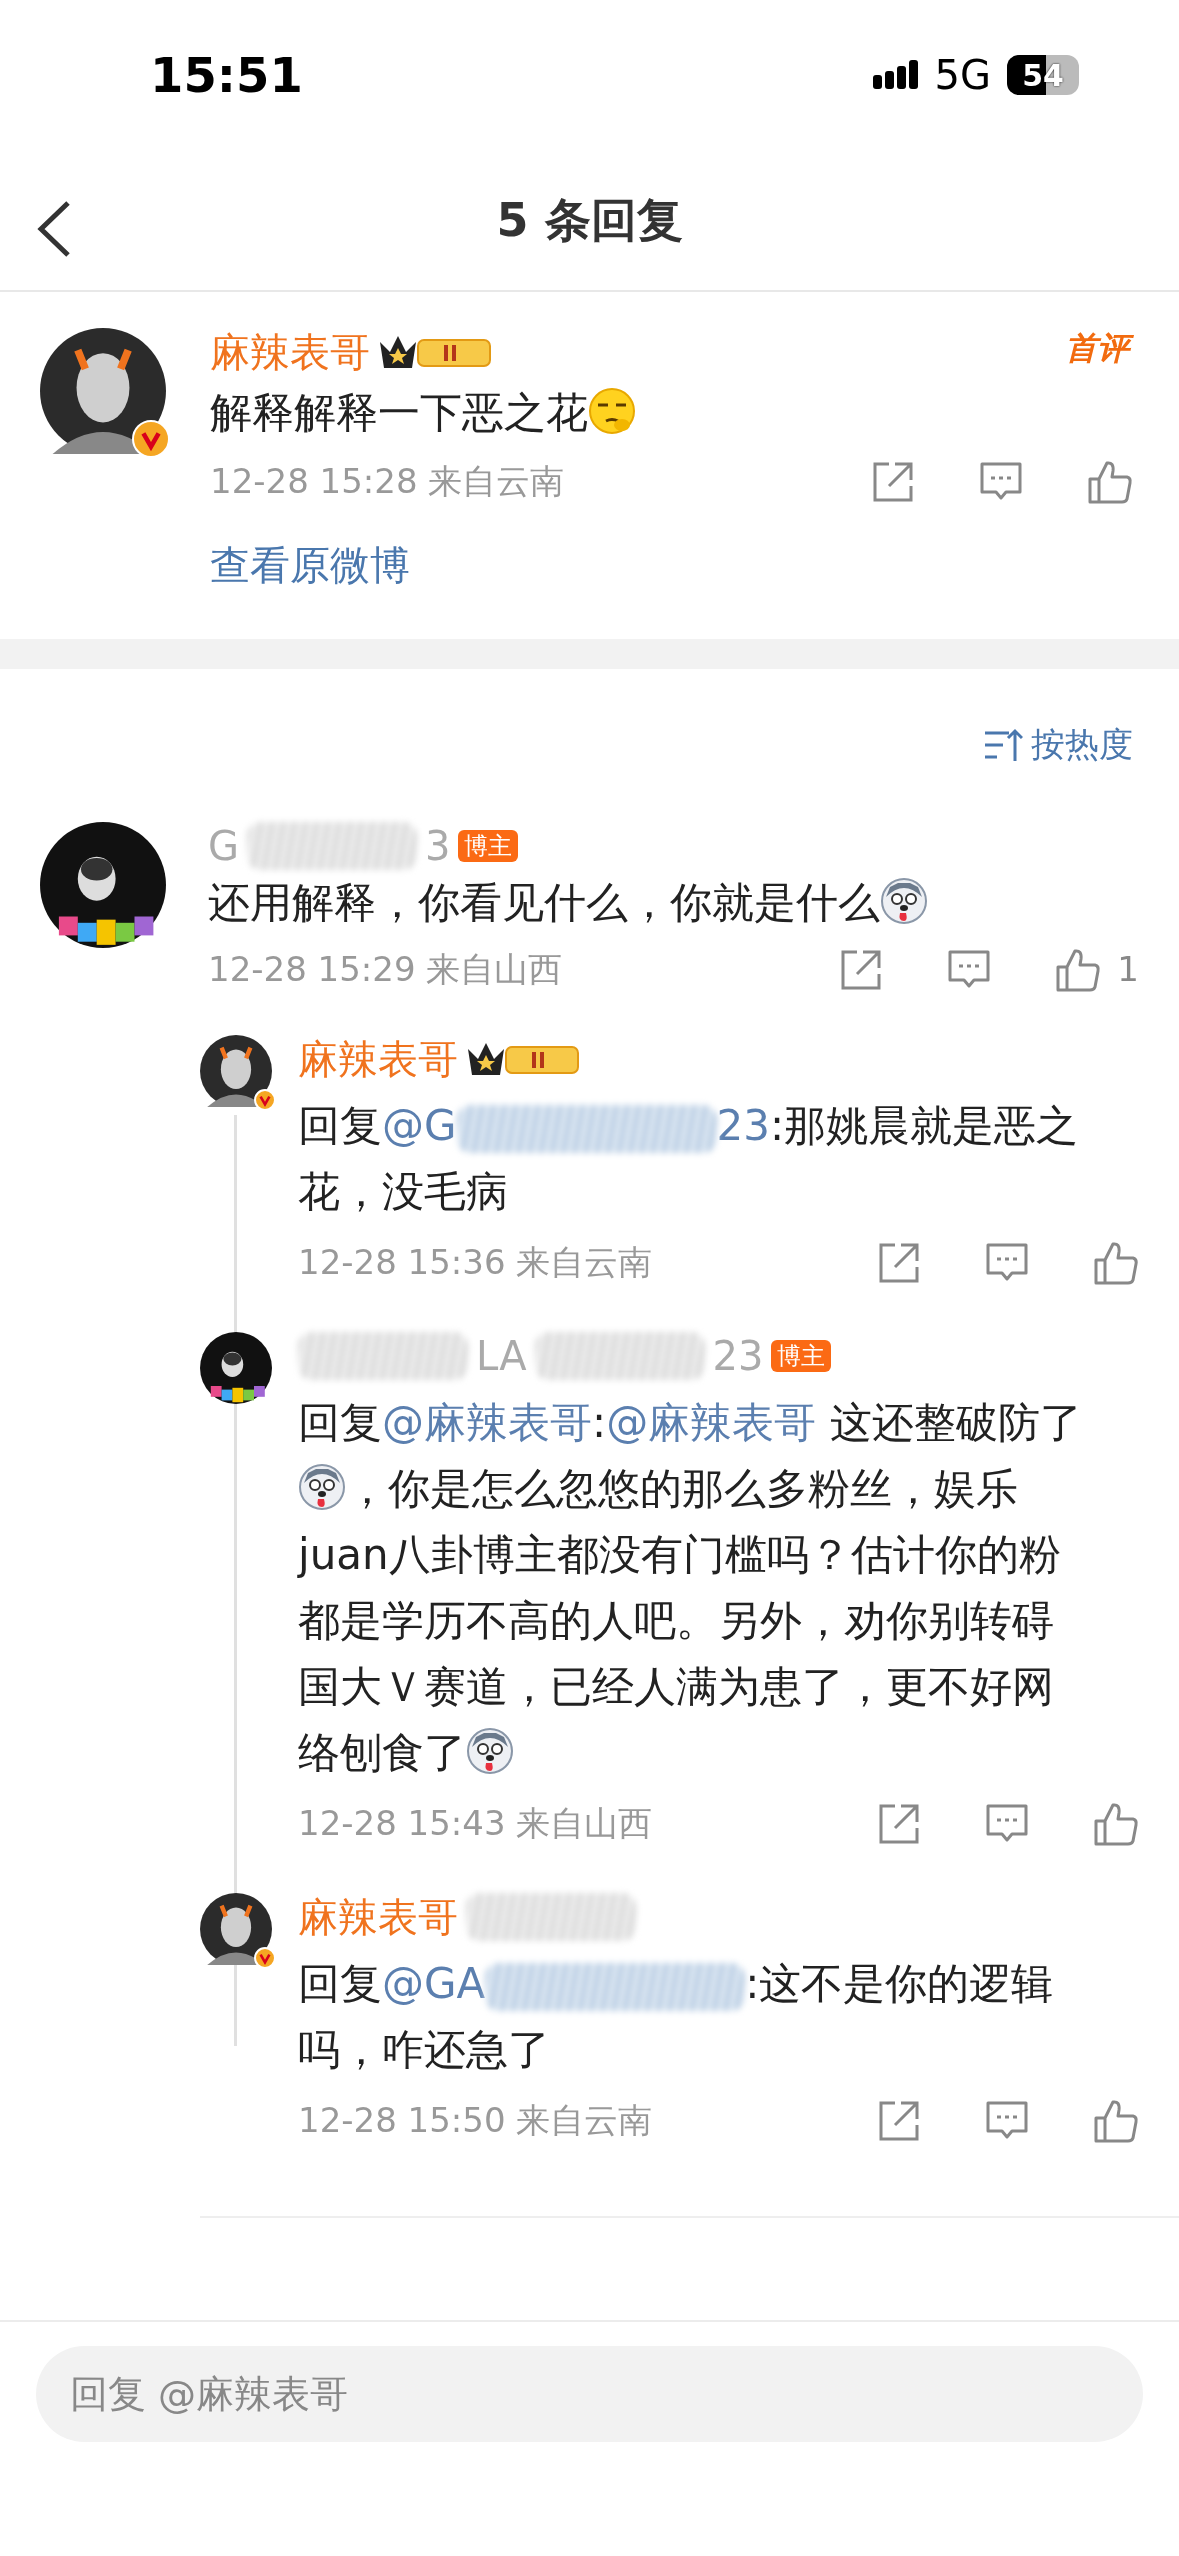 This screenshot has width=1179, height=2556. What do you see at coordinates (226, 75) in the screenshot?
I see `status-time: 15:51` at bounding box center [226, 75].